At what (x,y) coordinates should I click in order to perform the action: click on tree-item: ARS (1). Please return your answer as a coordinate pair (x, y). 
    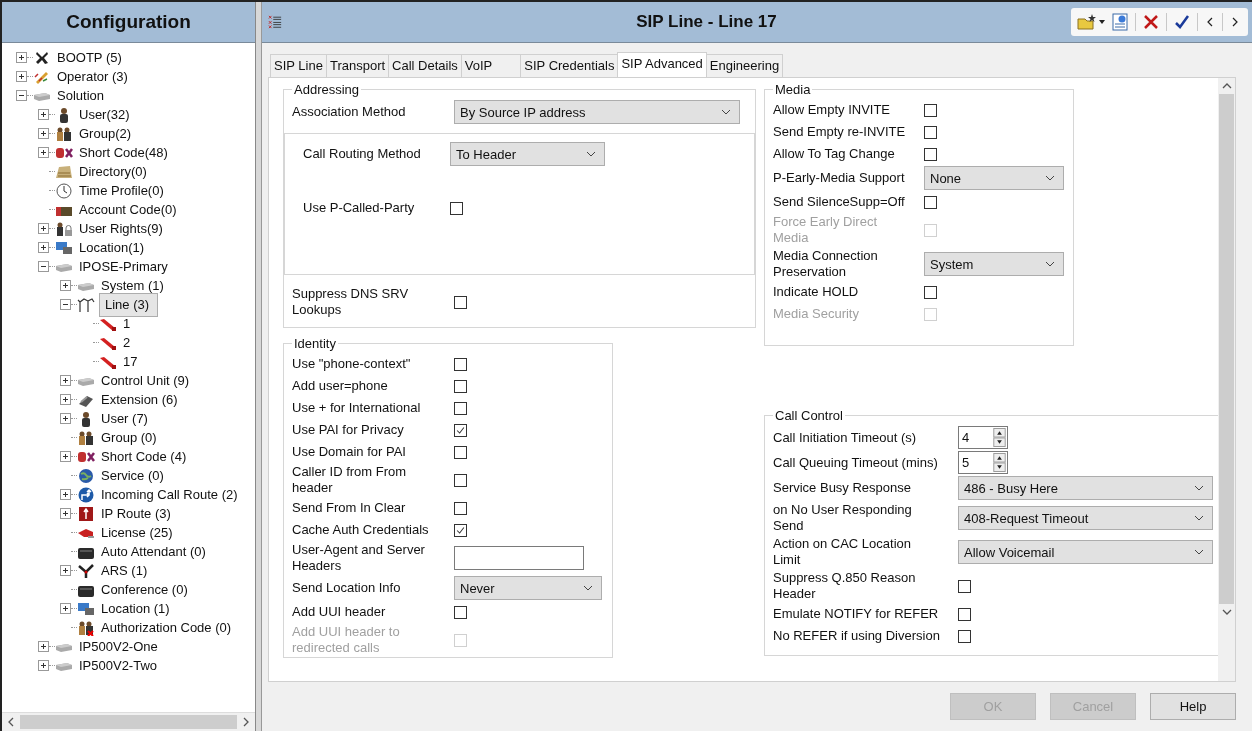
    Looking at the image, I should click on (124, 570).